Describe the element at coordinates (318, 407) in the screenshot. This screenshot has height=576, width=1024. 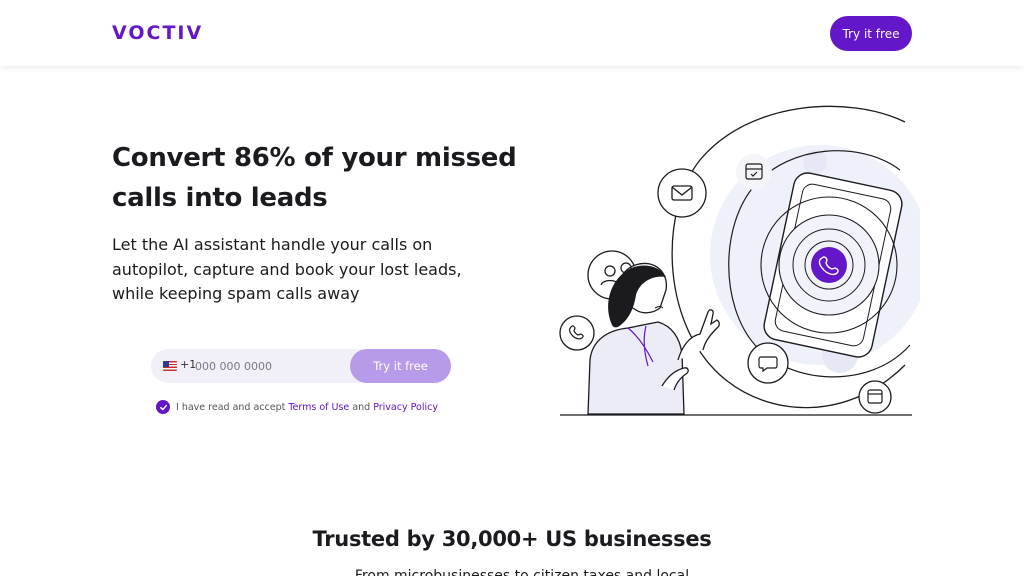
I see `terms-of-use-link: Terms of Use` at that location.